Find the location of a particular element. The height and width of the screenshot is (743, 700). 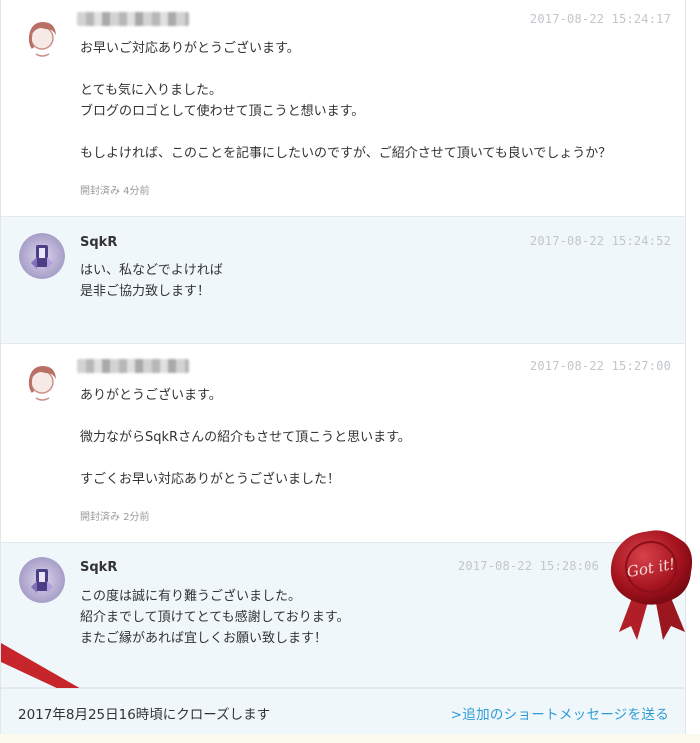

message-line: 微力ながらSqkRさんの紹介もさせて頂こうと思います。 is located at coordinates (245, 437).